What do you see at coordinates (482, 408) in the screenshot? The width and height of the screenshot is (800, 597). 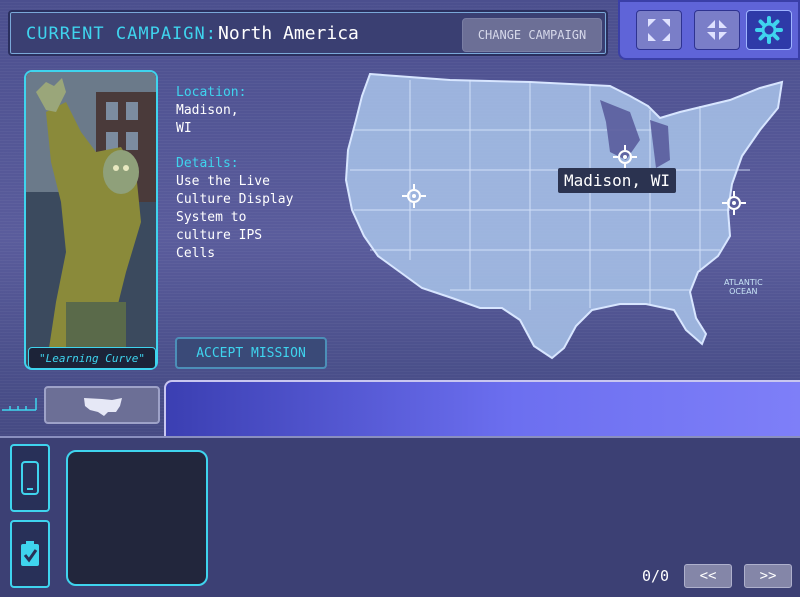 I see `divider-strip` at bounding box center [482, 408].